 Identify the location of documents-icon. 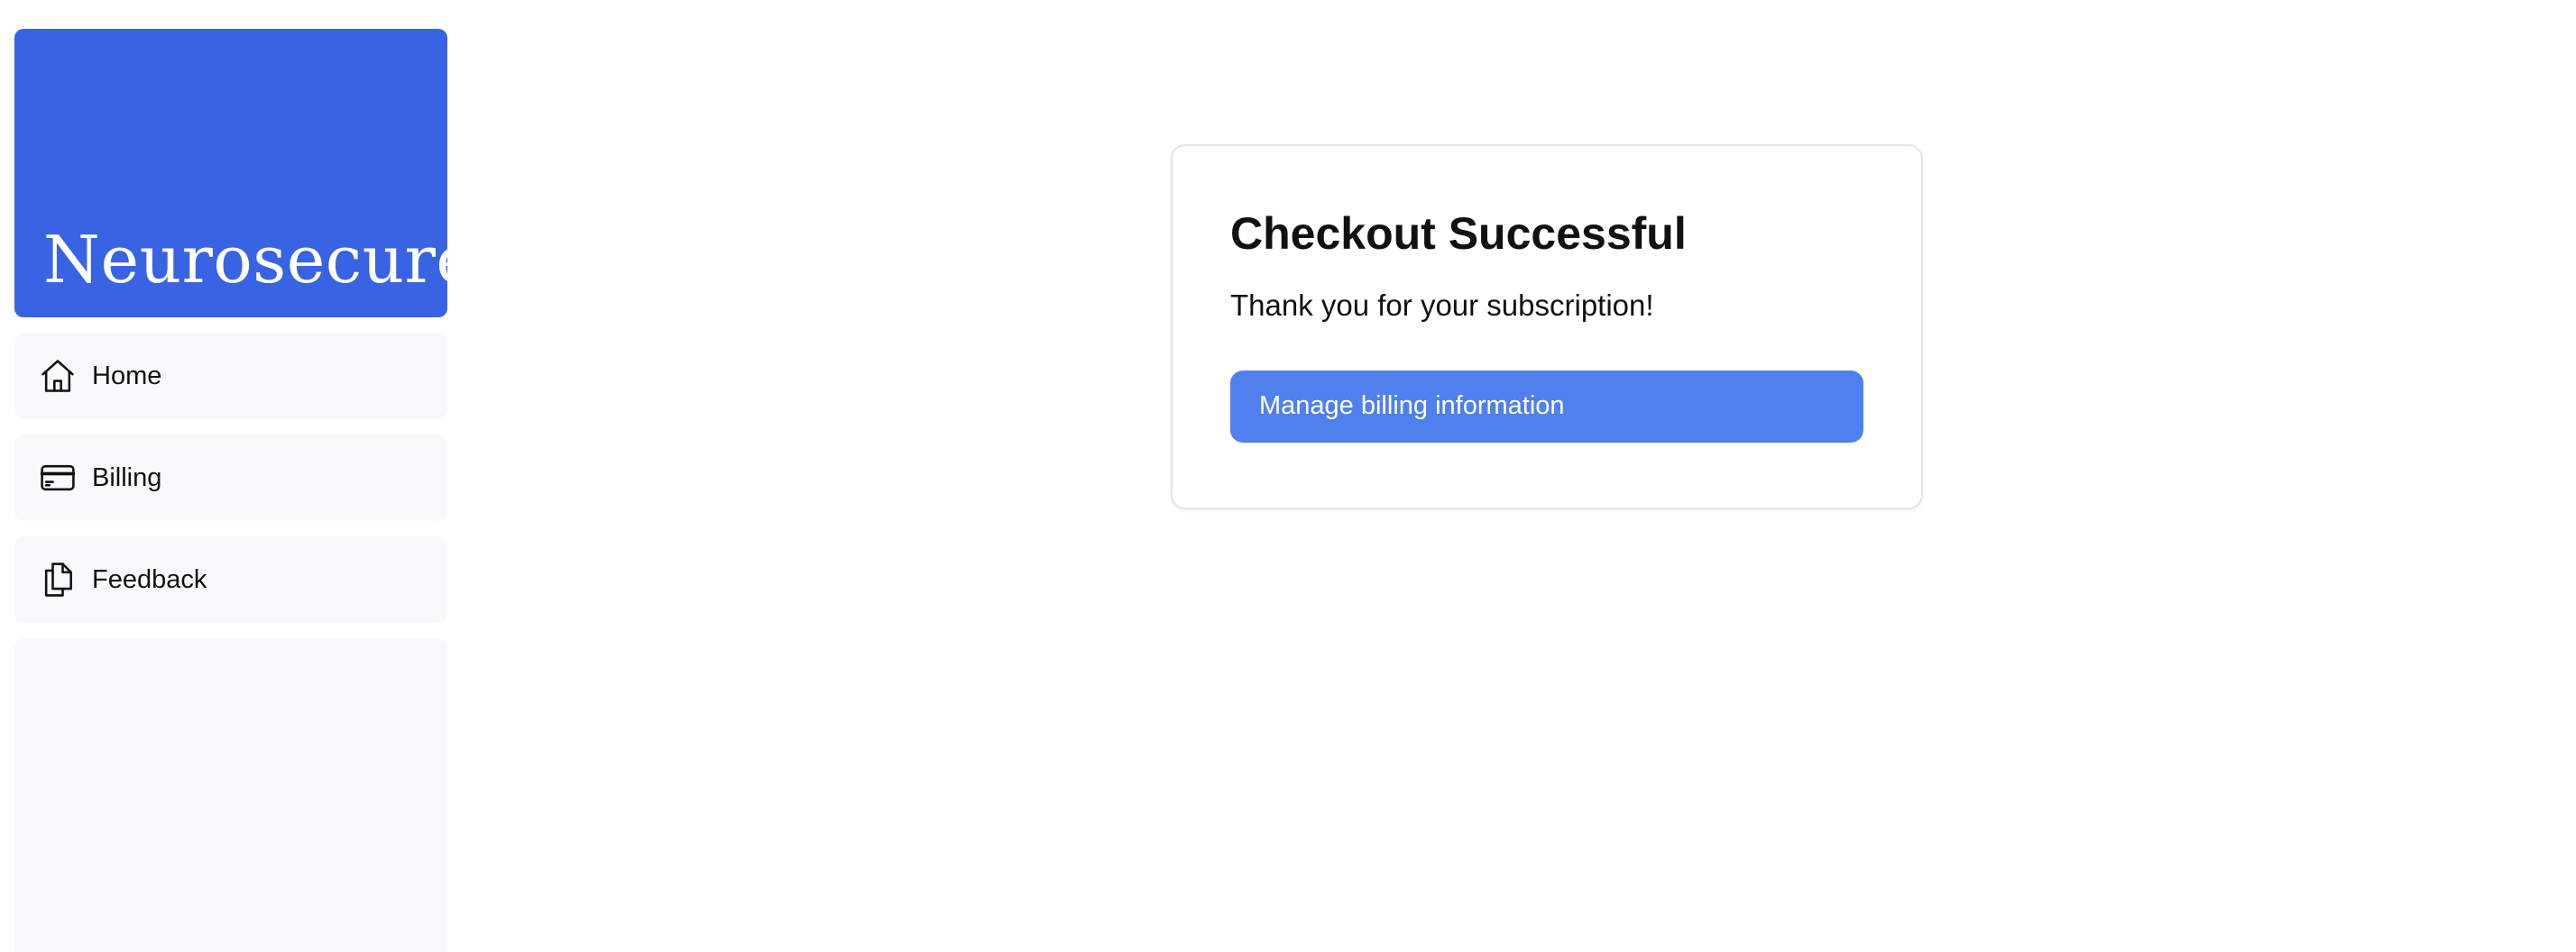
(58, 580).